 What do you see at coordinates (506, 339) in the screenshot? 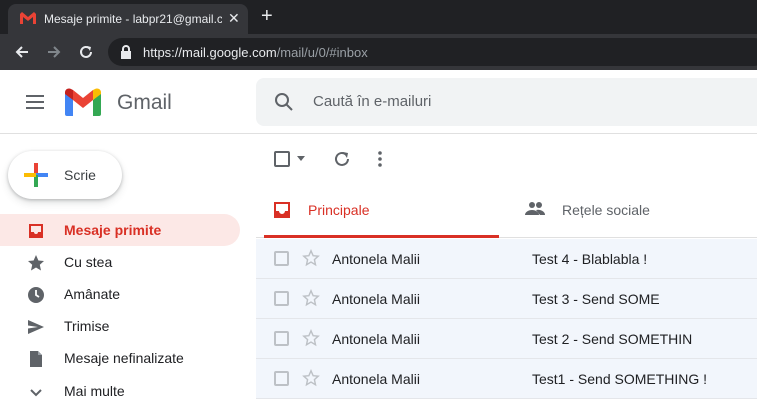
I see `email-row: Antonela Malii Test 2 - Send SOMETHIN` at bounding box center [506, 339].